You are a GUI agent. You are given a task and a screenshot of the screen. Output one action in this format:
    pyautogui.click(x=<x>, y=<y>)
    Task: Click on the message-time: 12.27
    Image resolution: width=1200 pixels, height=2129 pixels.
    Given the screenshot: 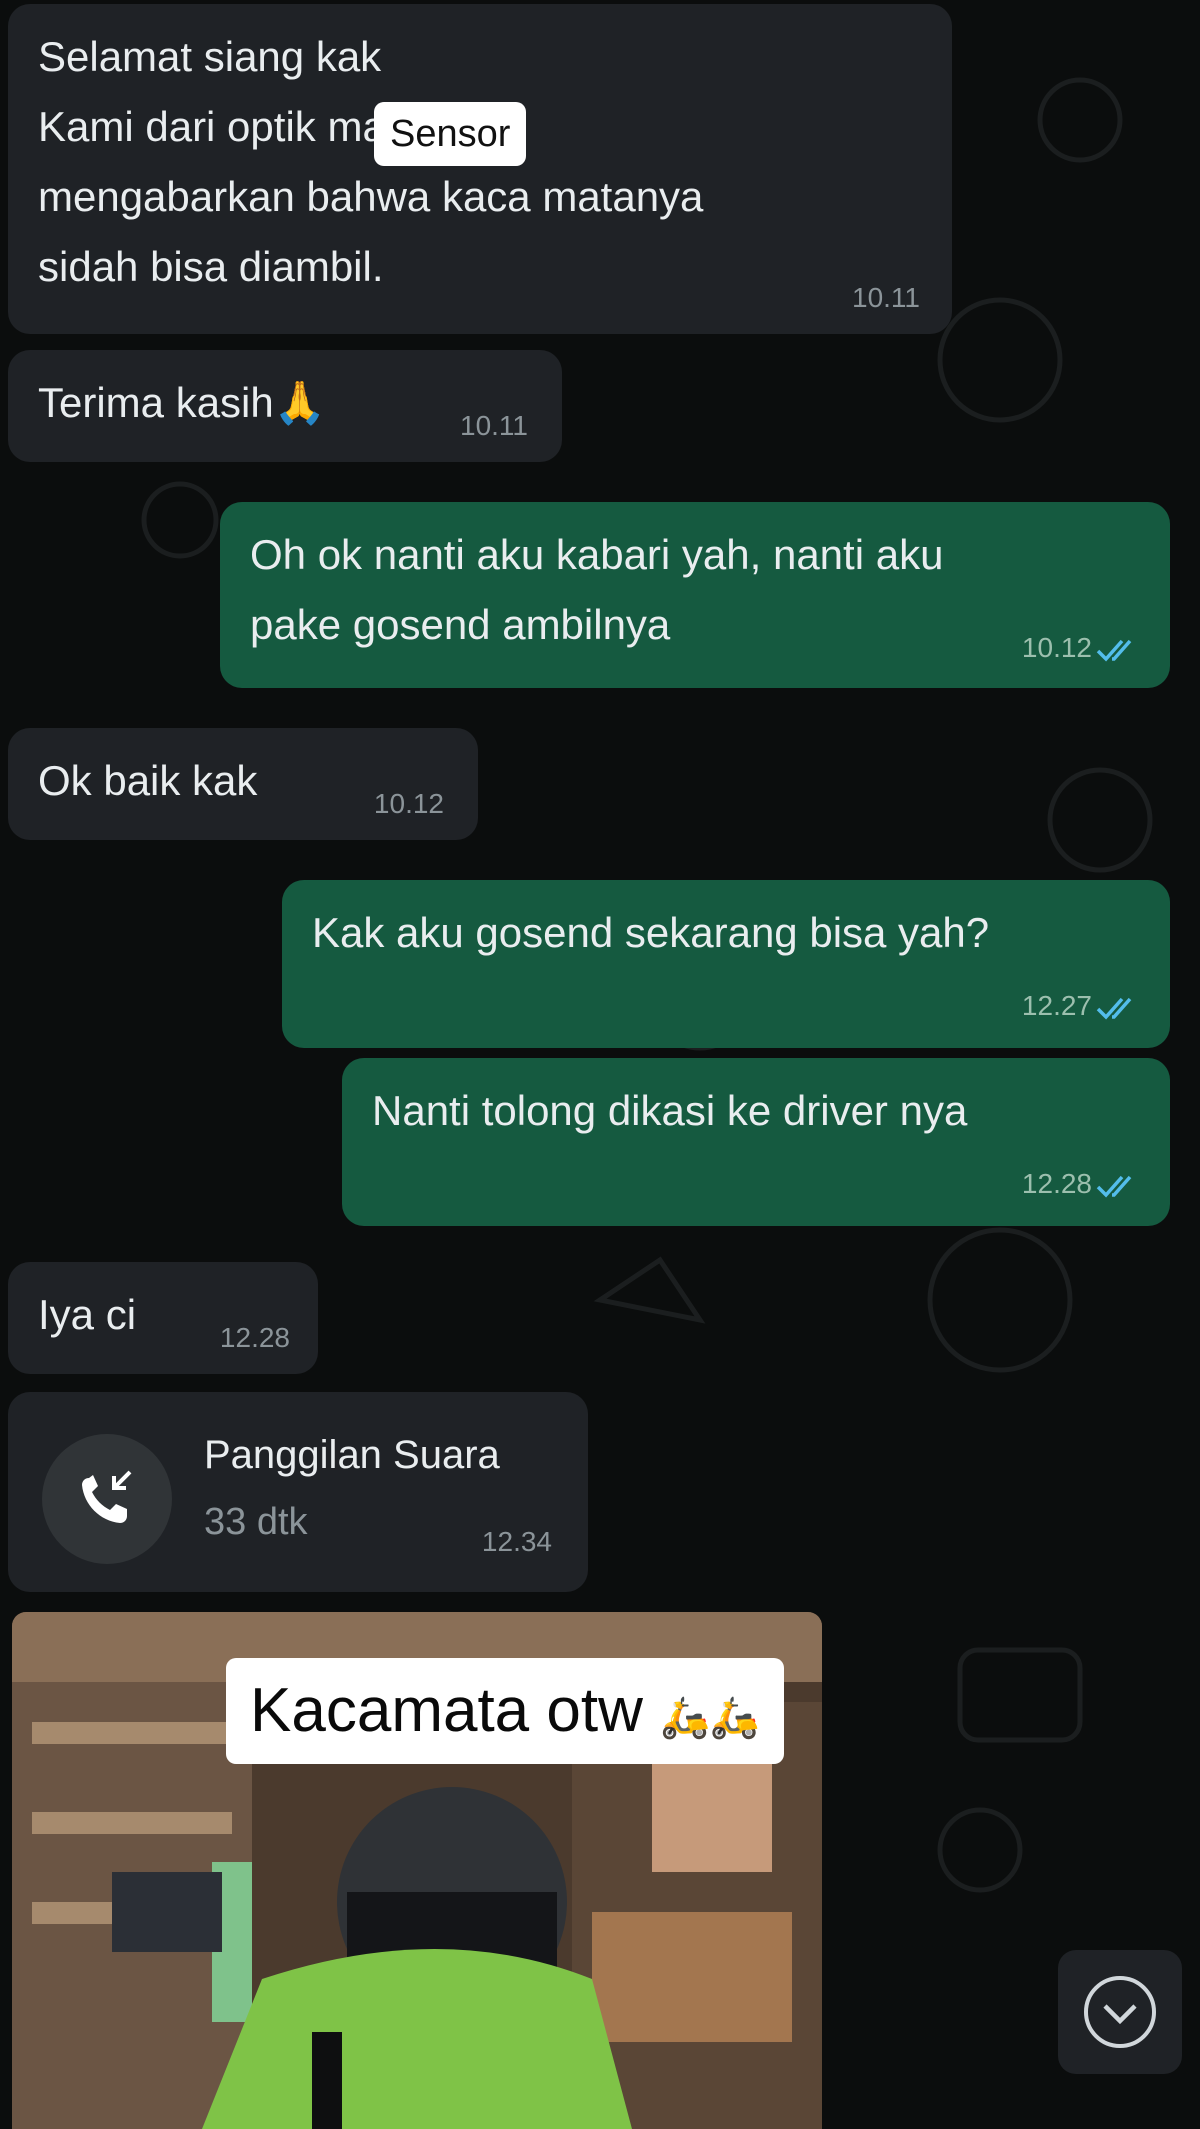 What is the action you would take?
    pyautogui.click(x=1082, y=1006)
    